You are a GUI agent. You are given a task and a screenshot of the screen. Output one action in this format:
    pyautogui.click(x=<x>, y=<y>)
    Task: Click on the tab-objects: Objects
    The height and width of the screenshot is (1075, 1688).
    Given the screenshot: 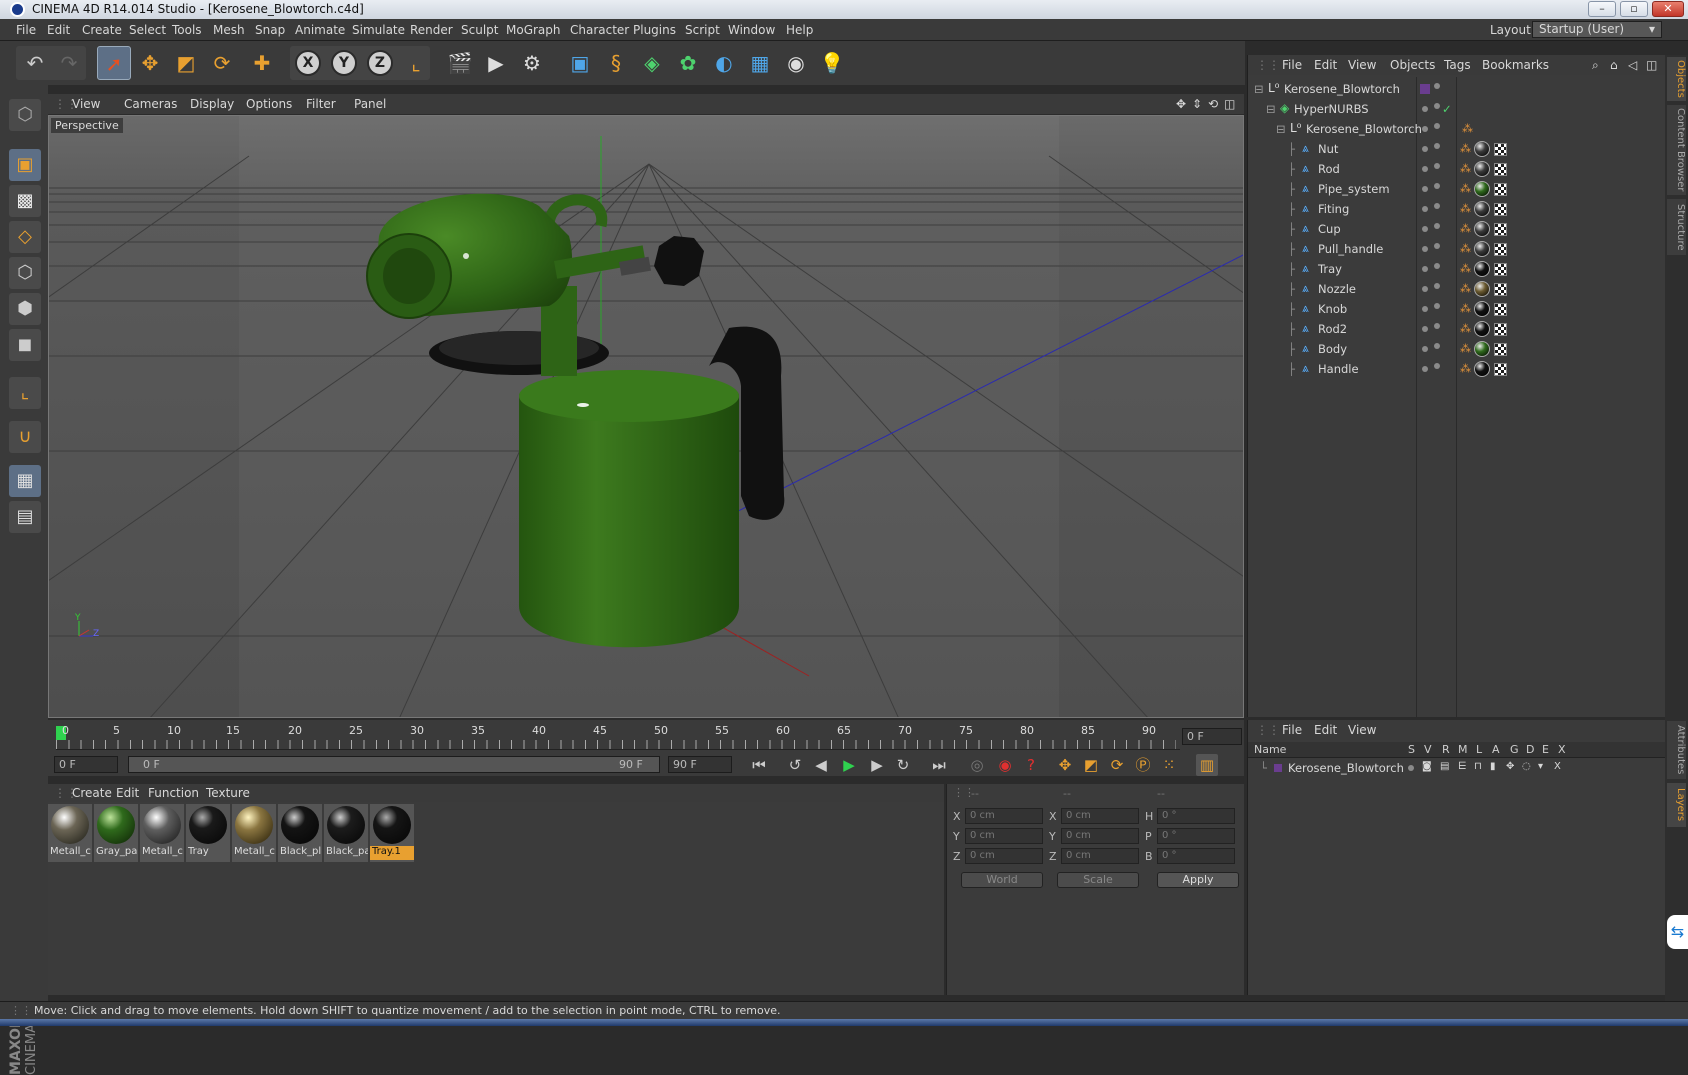 What is the action you would take?
    pyautogui.click(x=1676, y=79)
    